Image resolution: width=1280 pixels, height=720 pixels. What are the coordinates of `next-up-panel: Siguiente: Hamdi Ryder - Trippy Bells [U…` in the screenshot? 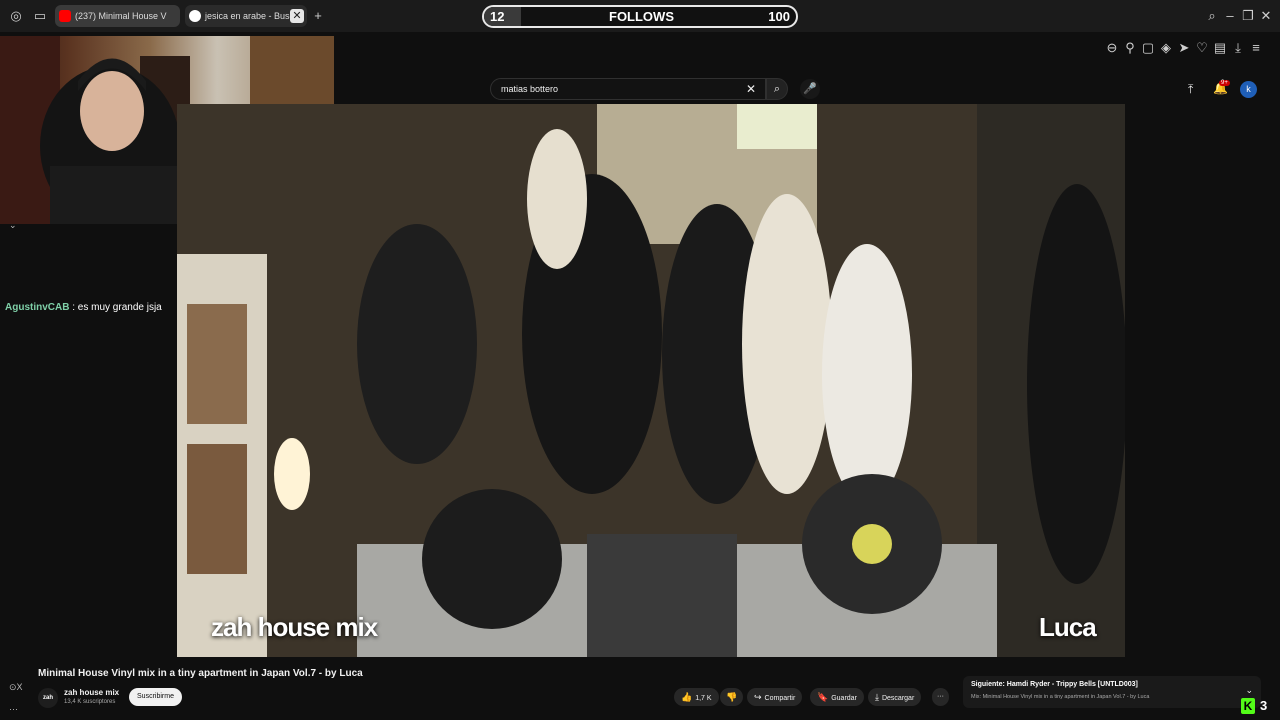 It's located at (1112, 692).